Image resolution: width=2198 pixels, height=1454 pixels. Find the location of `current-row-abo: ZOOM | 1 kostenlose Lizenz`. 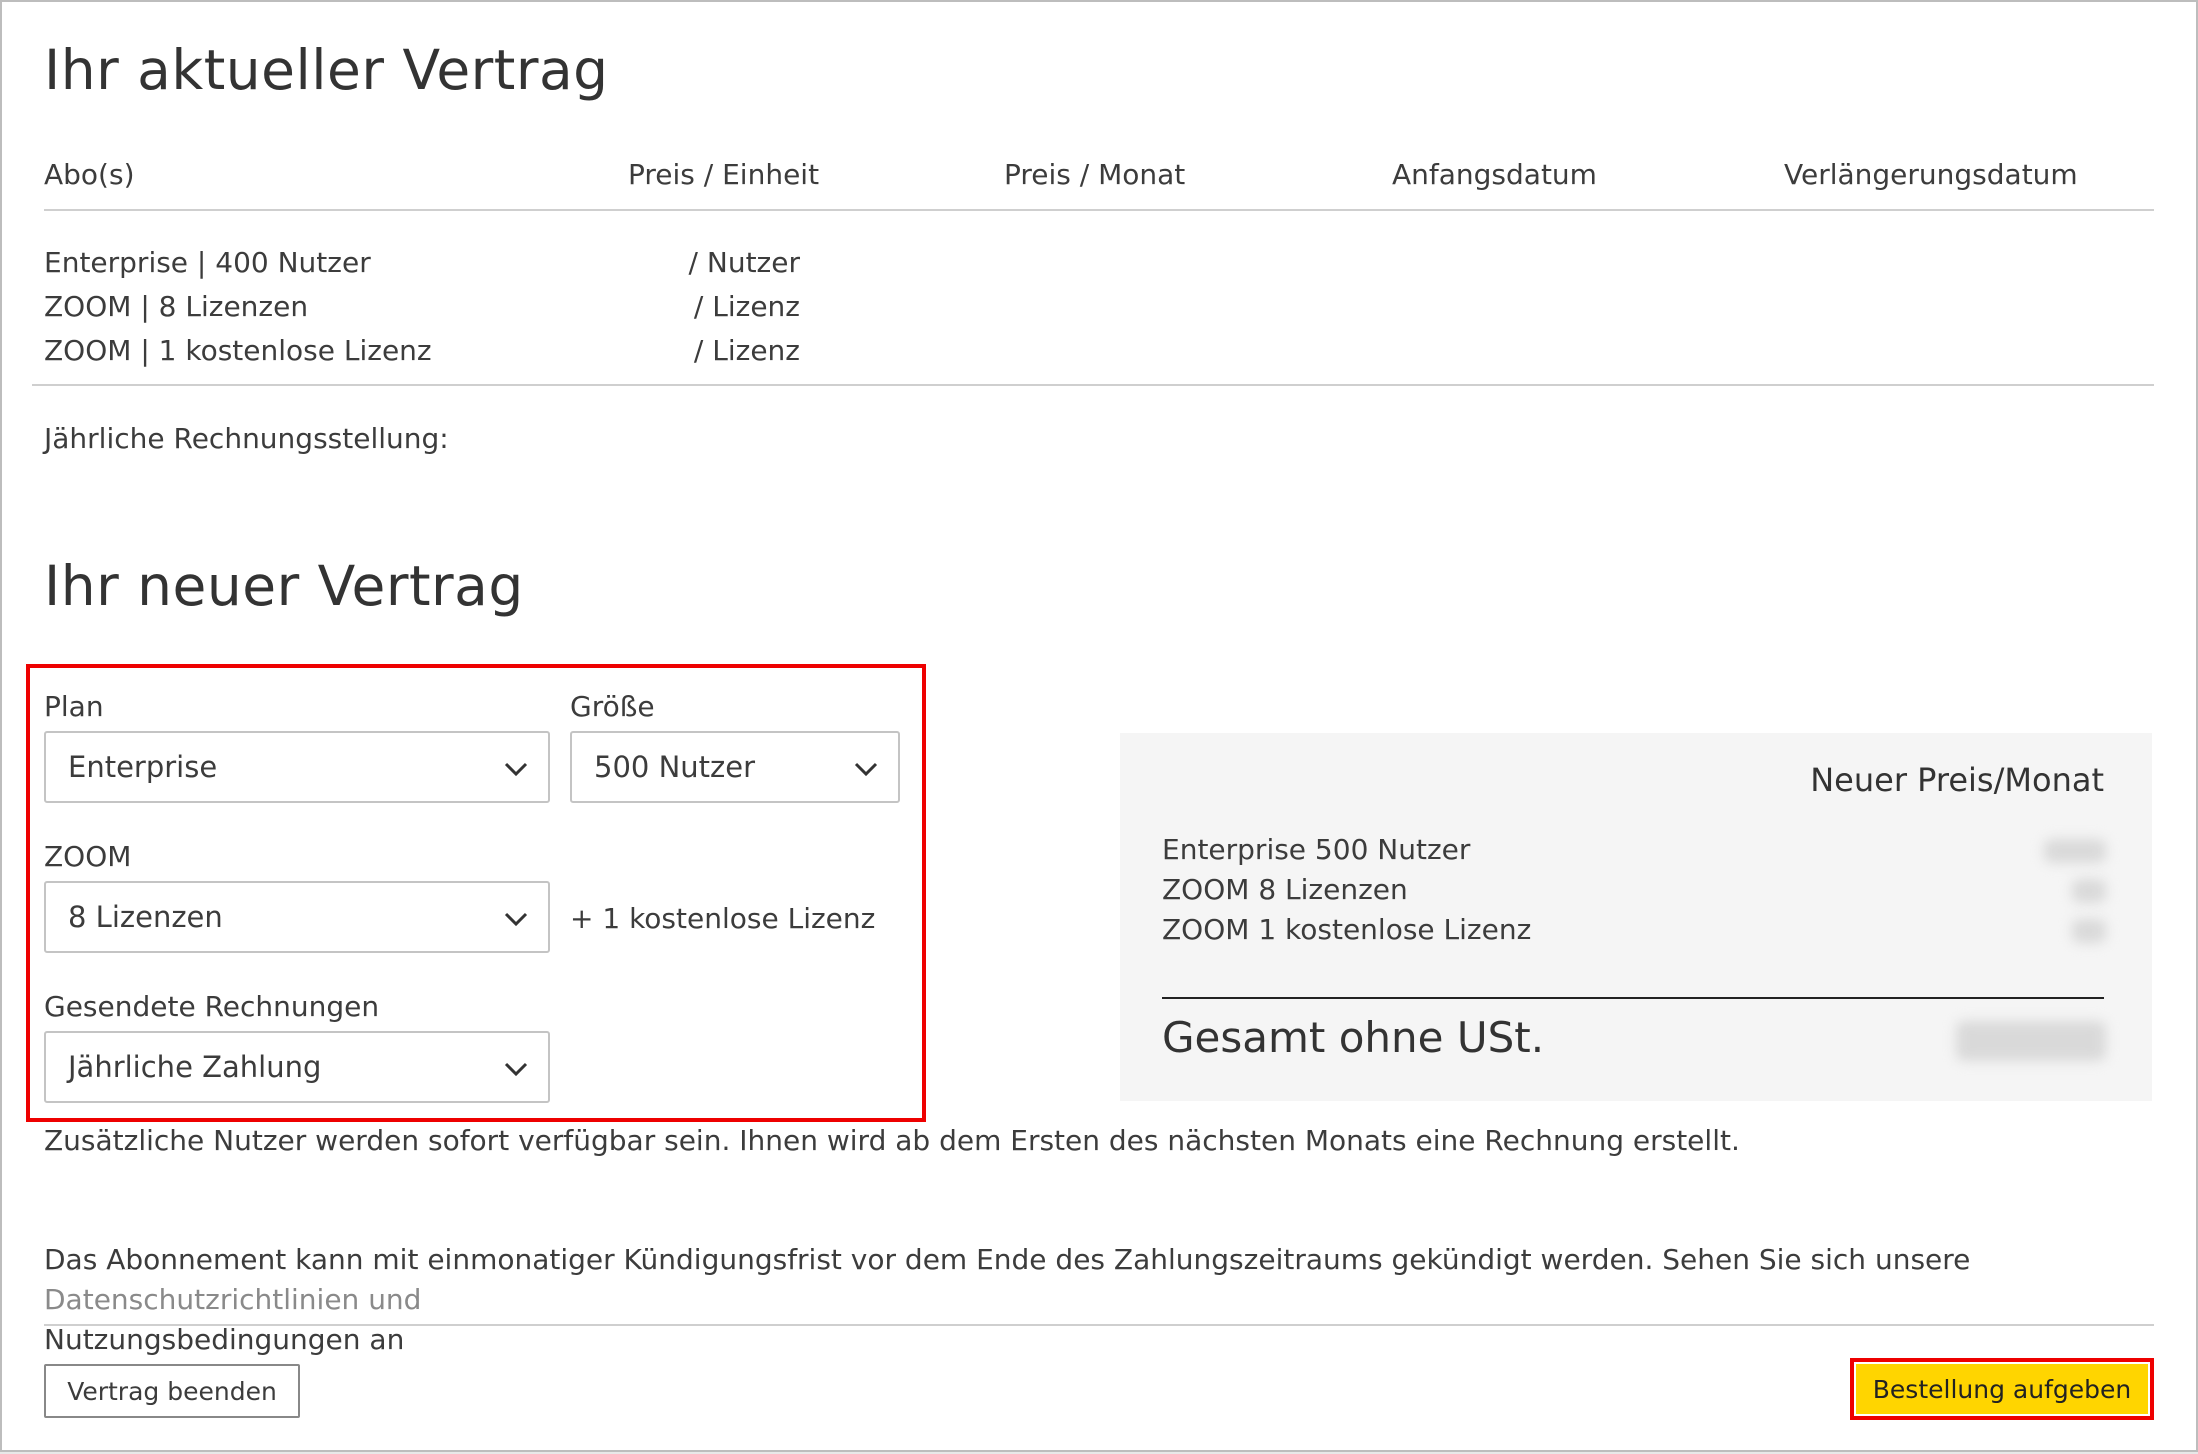

current-row-abo: ZOOM | 1 kostenlose Lizenz is located at coordinates (238, 350).